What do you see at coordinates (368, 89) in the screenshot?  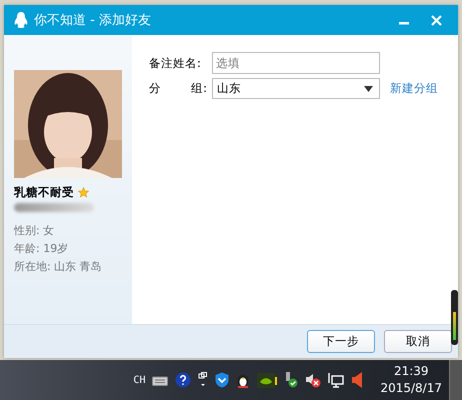 I see `dropdown-arrow-icon` at bounding box center [368, 89].